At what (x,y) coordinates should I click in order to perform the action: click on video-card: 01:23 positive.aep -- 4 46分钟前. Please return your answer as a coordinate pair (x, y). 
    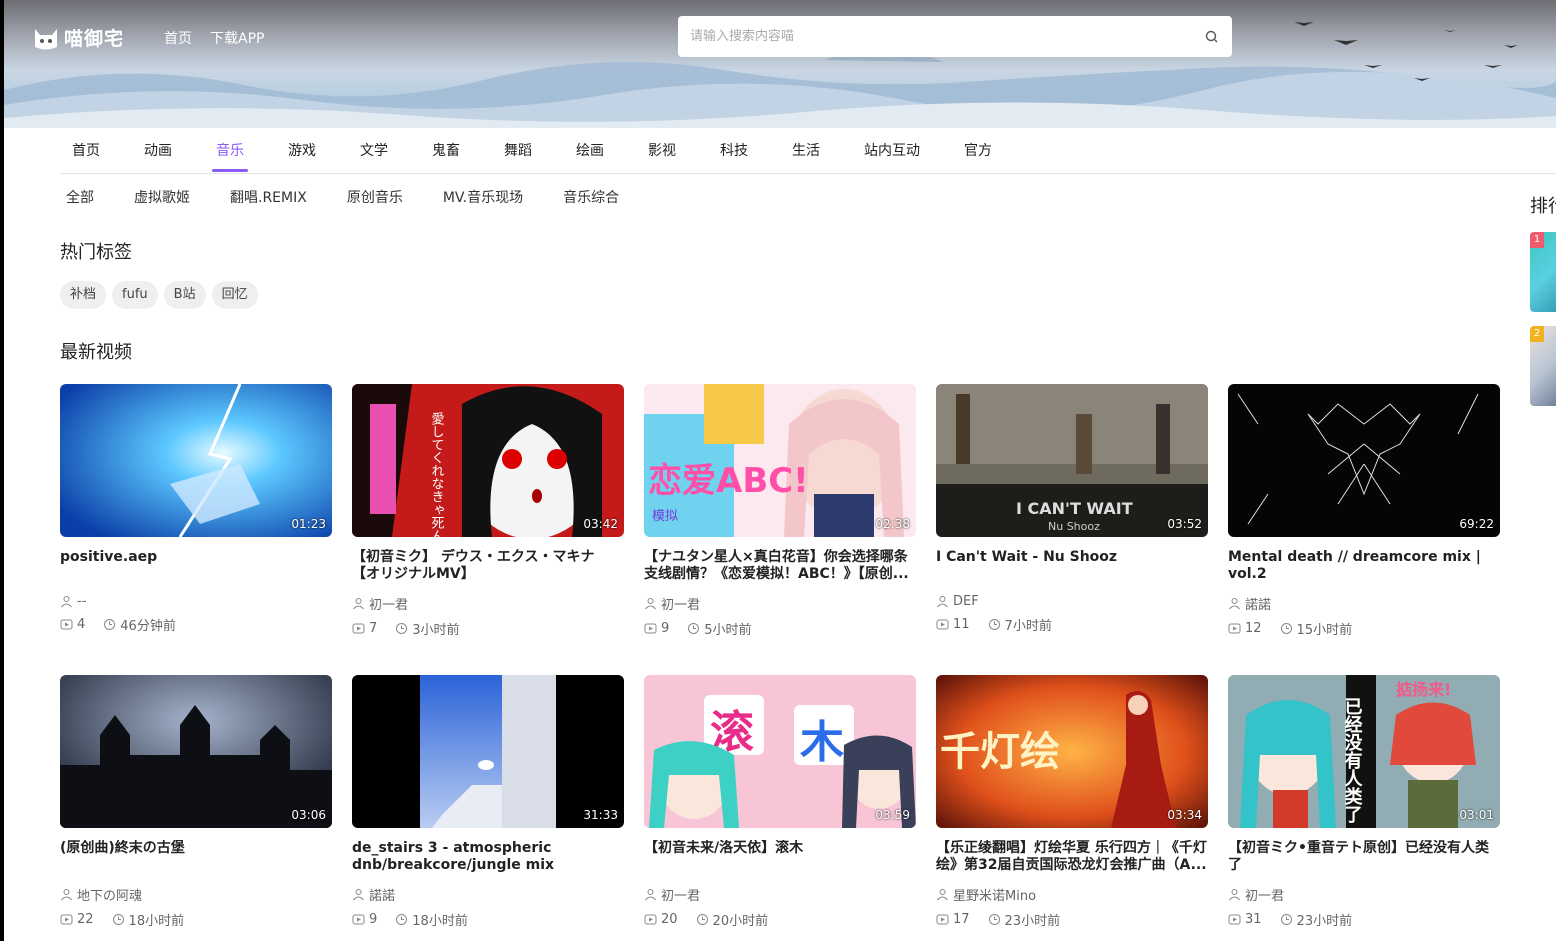
    Looking at the image, I should click on (196, 509).